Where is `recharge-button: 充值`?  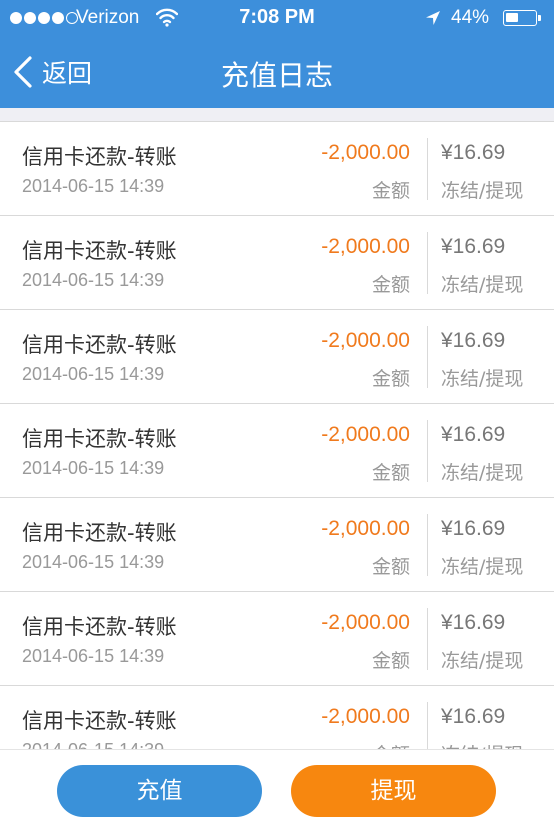
recharge-button: 充值 is located at coordinates (159, 791).